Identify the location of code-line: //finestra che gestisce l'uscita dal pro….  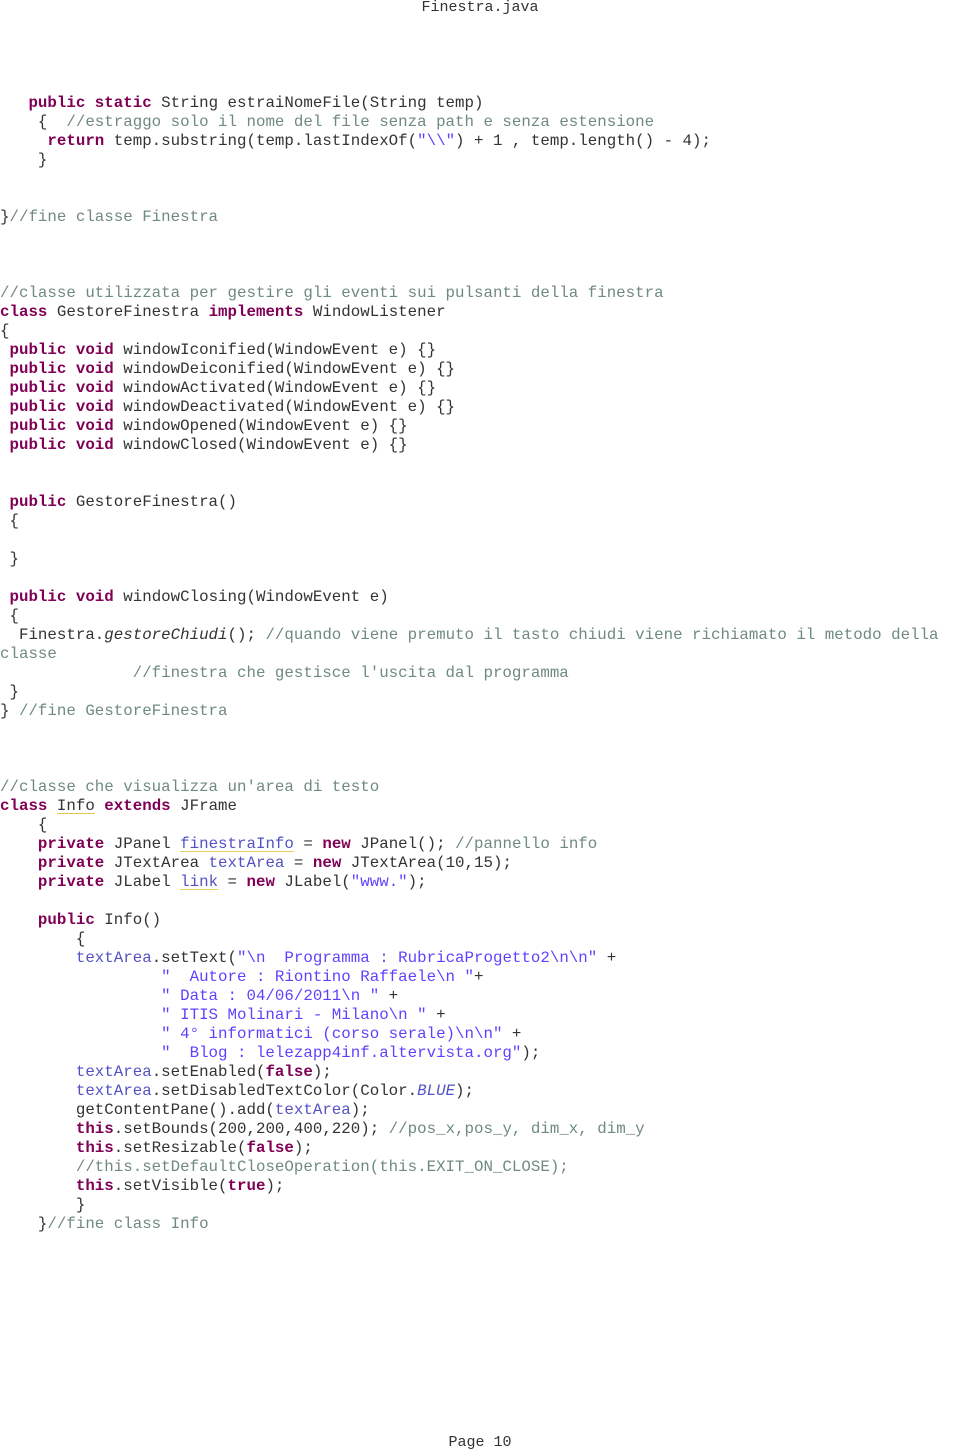
(480, 673).